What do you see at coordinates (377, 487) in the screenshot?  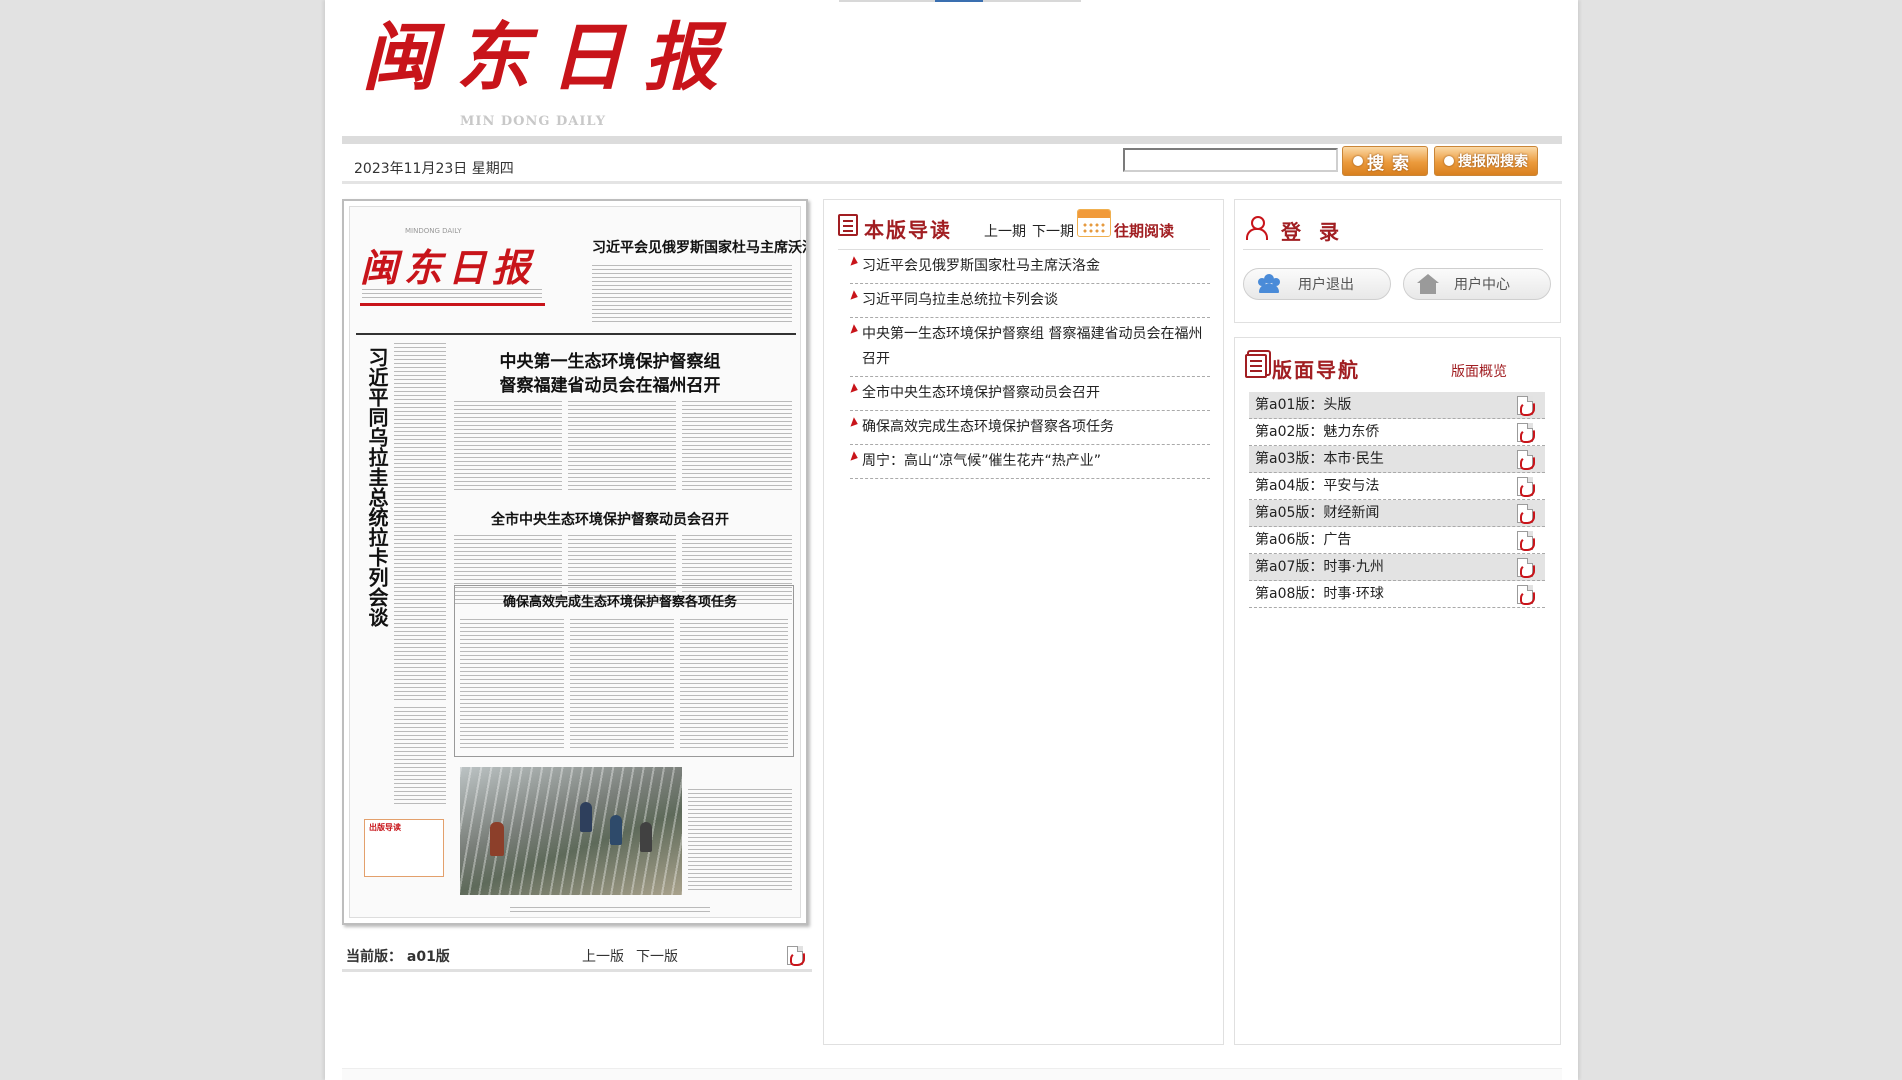 I see `preview-vertical-headline: 习近平同乌拉圭总统拉卡列会谈` at bounding box center [377, 487].